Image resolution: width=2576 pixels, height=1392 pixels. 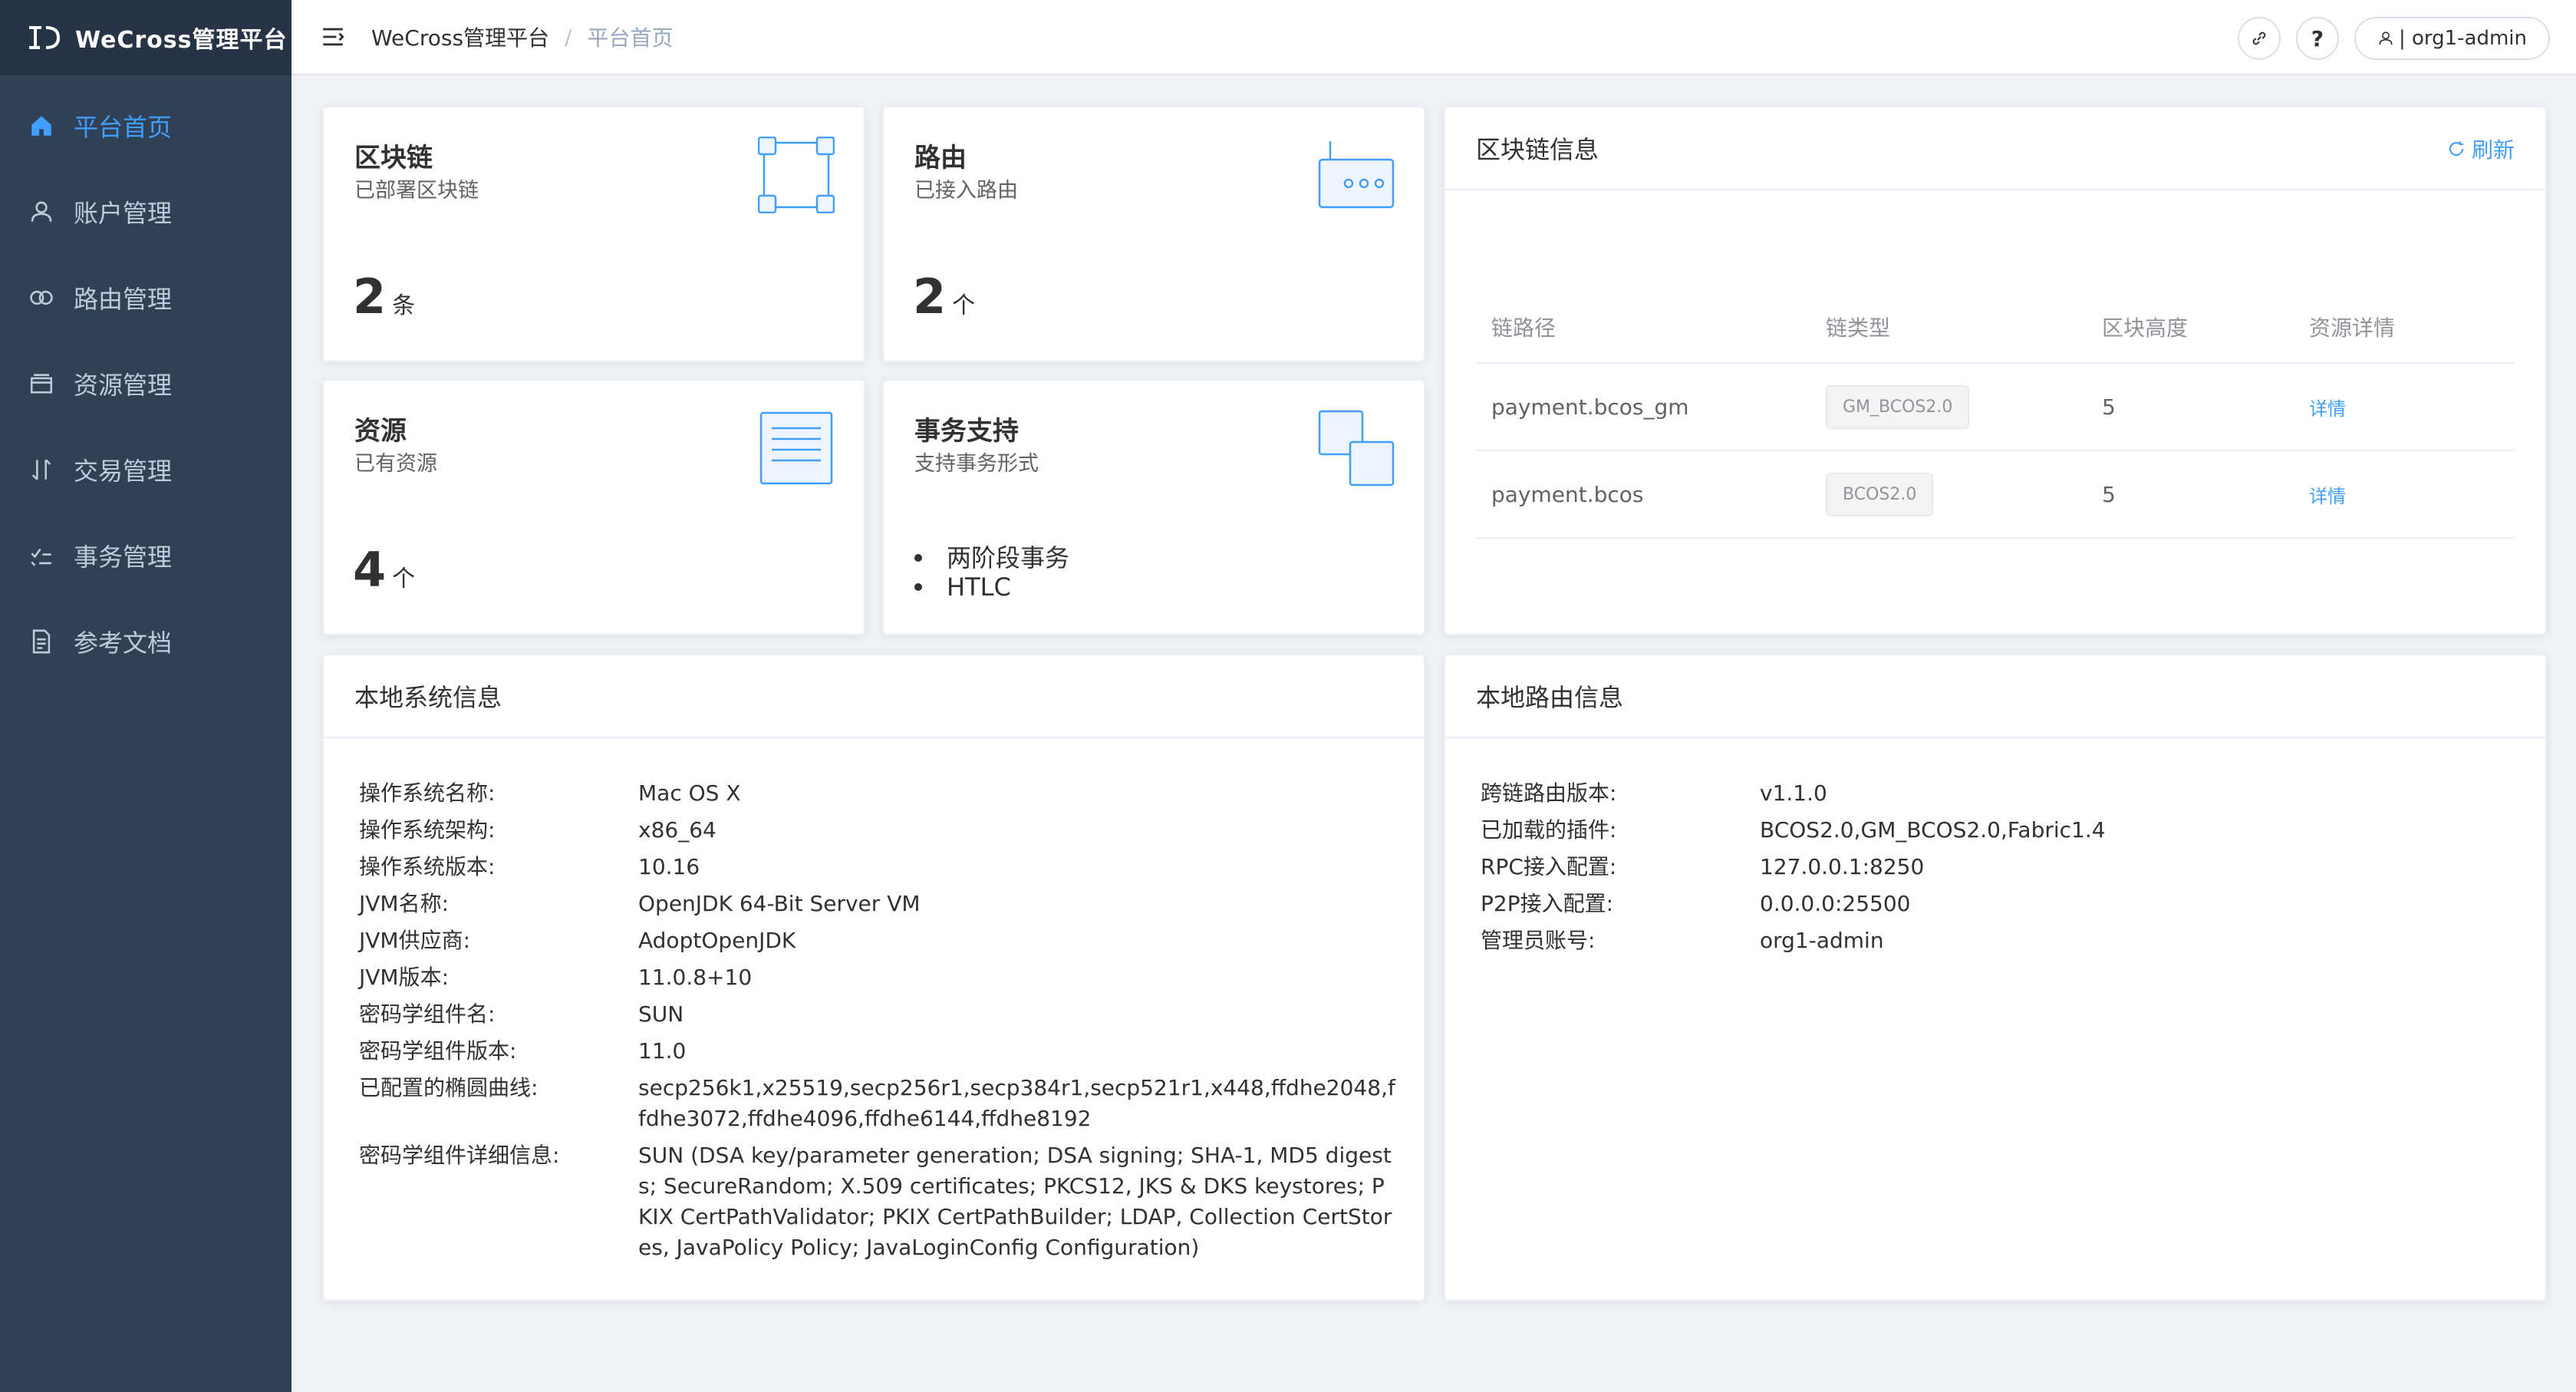 I want to click on panel-title: 区块链信息, so click(x=1537, y=149).